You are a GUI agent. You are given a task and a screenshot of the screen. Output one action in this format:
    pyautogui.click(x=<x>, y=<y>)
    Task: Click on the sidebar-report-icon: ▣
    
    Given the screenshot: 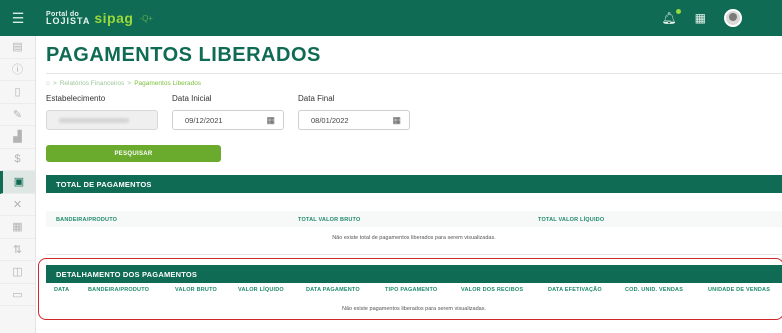 What is the action you would take?
    pyautogui.click(x=17, y=182)
    